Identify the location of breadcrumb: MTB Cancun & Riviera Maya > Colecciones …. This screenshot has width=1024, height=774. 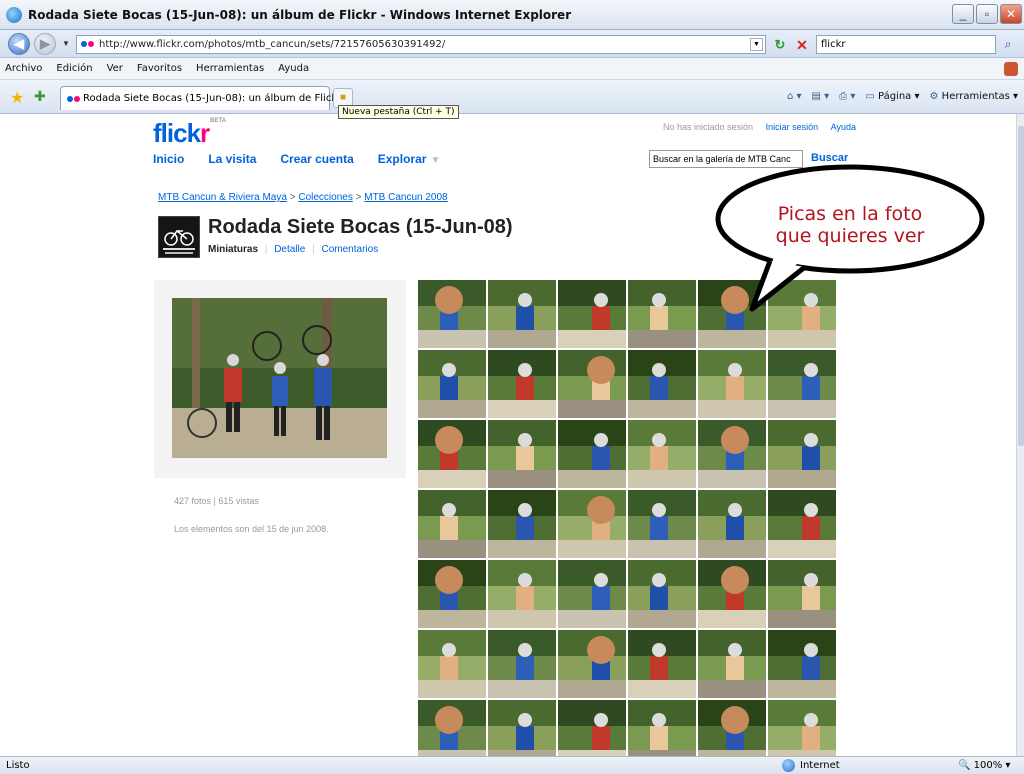
(303, 197).